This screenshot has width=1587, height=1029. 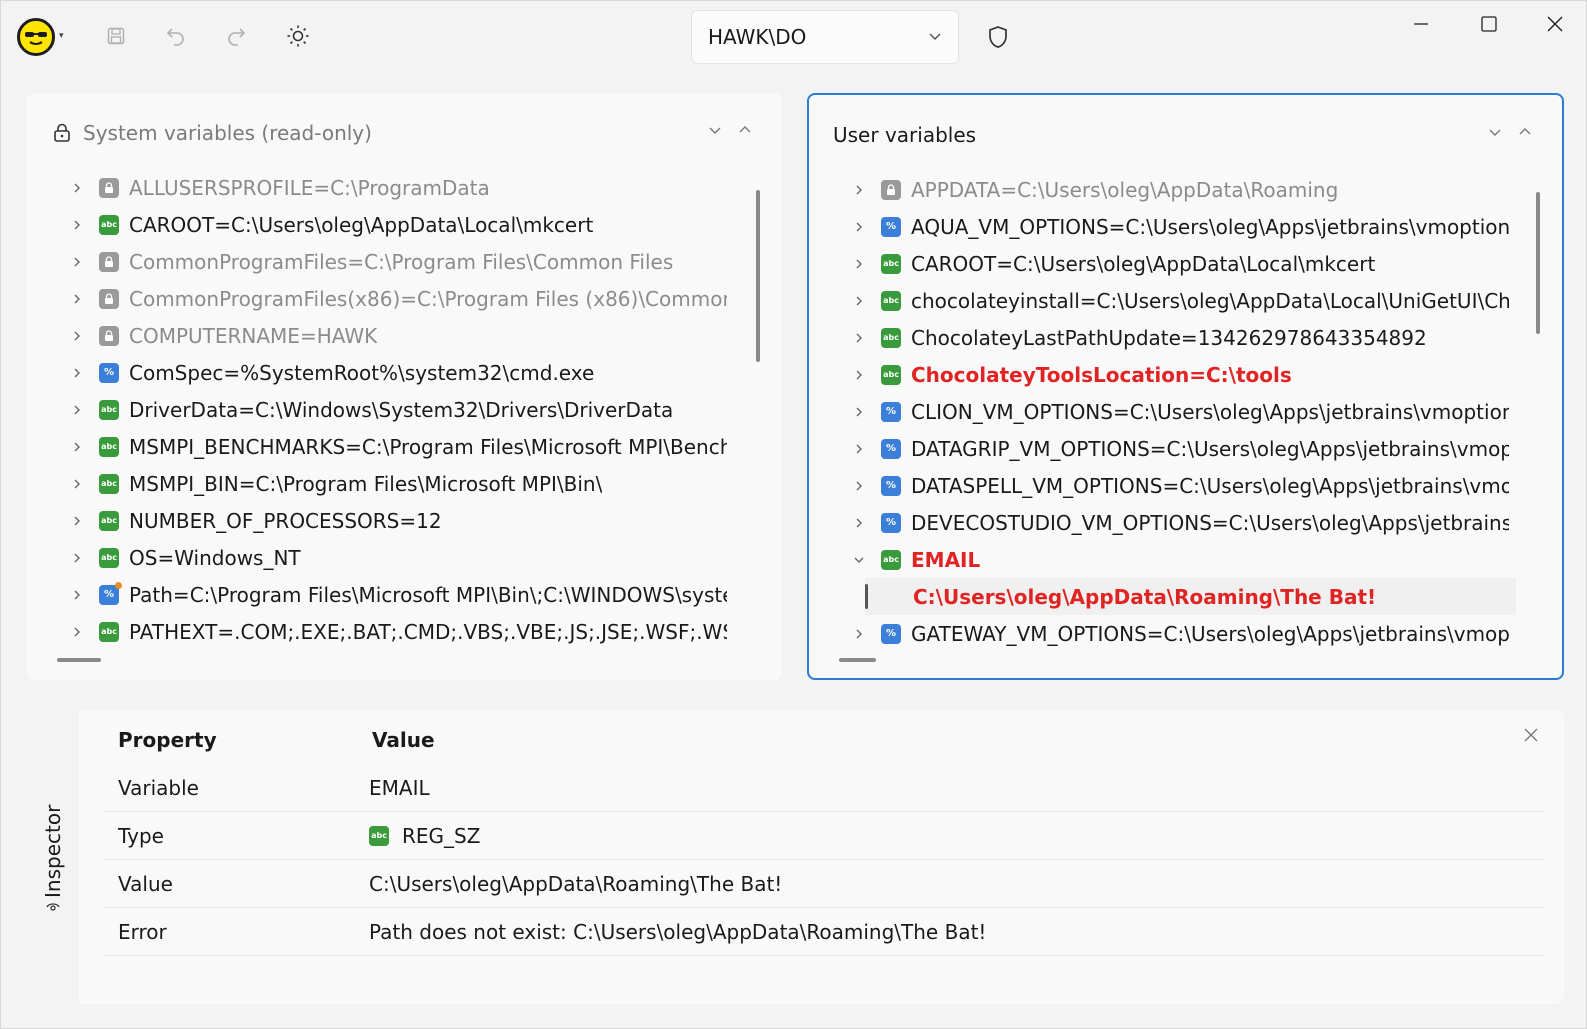 I want to click on app-logo-icon, so click(x=36, y=37).